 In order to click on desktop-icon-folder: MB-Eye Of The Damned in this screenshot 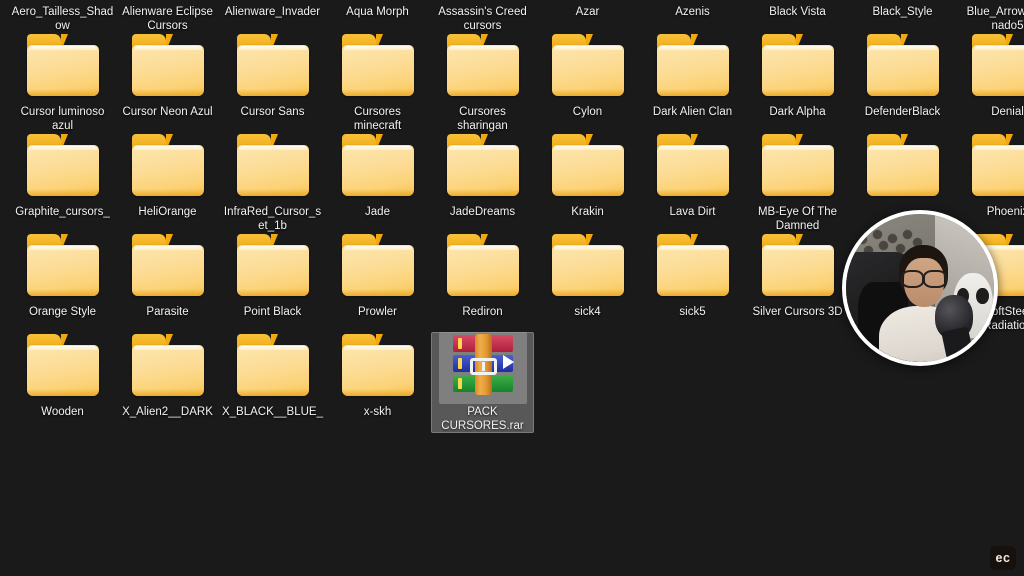, I will do `click(797, 182)`.